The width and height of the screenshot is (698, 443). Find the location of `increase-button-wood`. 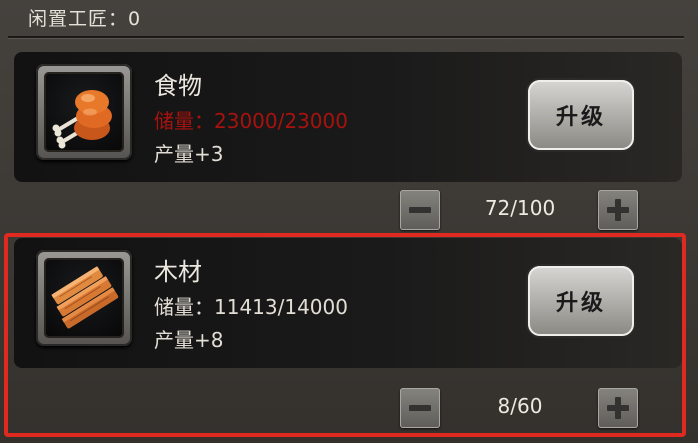

increase-button-wood is located at coordinates (618, 408).